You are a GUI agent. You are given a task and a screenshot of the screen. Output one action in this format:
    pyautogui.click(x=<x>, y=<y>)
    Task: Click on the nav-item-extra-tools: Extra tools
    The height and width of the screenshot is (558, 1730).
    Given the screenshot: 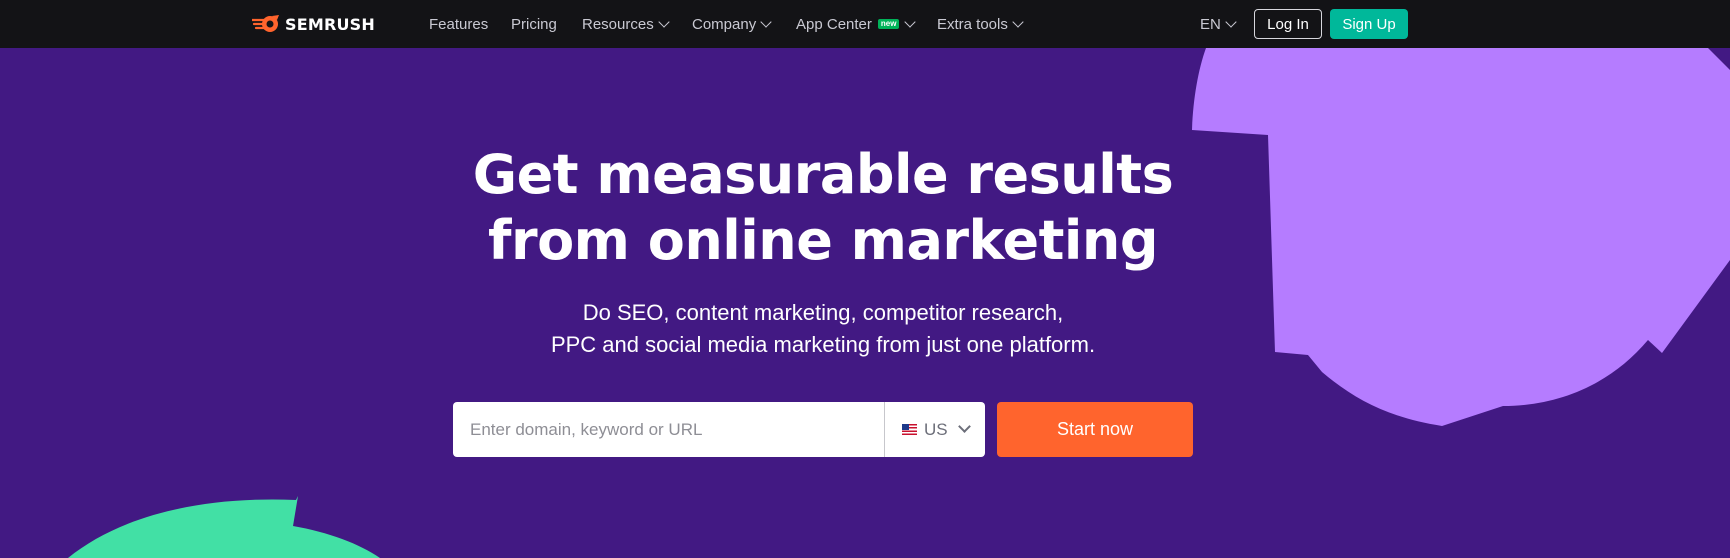 What is the action you would take?
    pyautogui.click(x=980, y=24)
    